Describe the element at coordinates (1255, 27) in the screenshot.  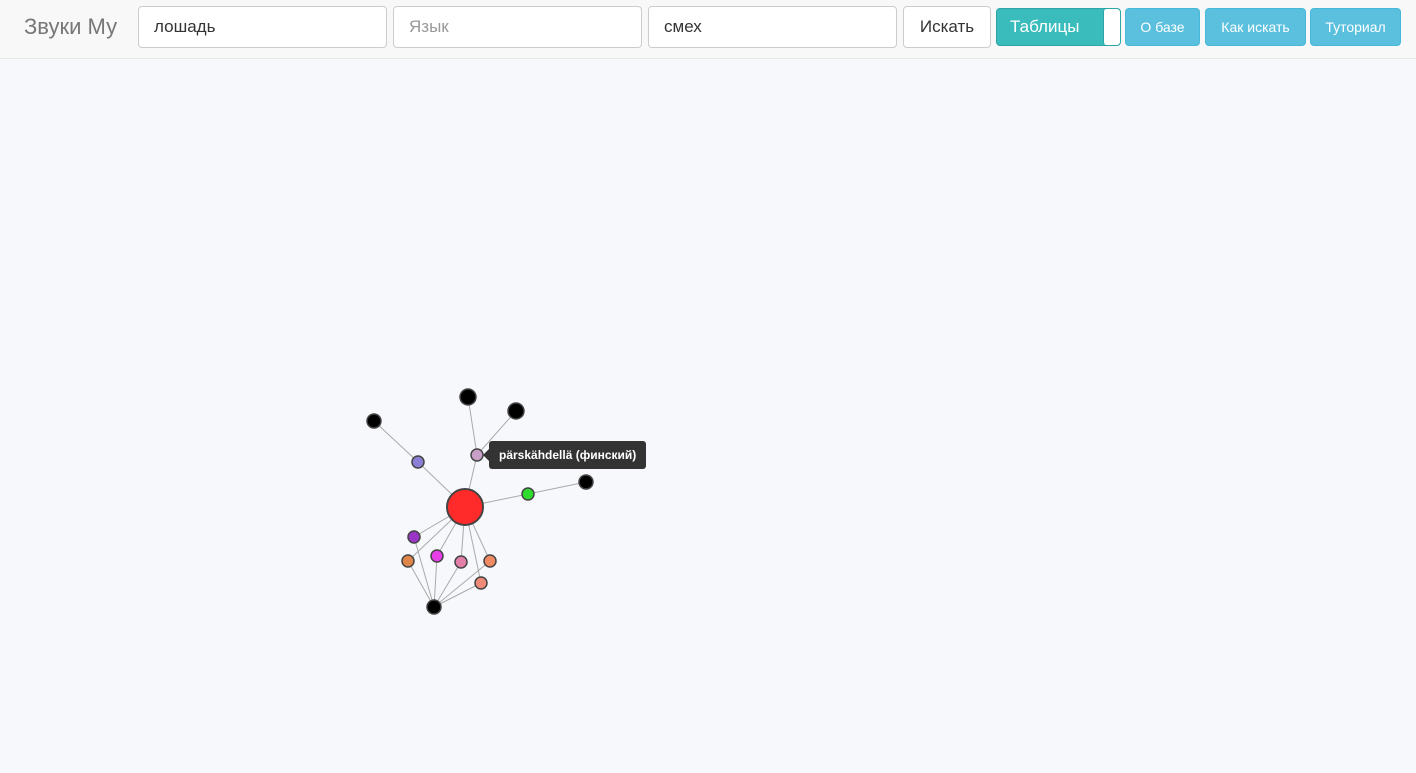
I see `howto-button: Как искать` at that location.